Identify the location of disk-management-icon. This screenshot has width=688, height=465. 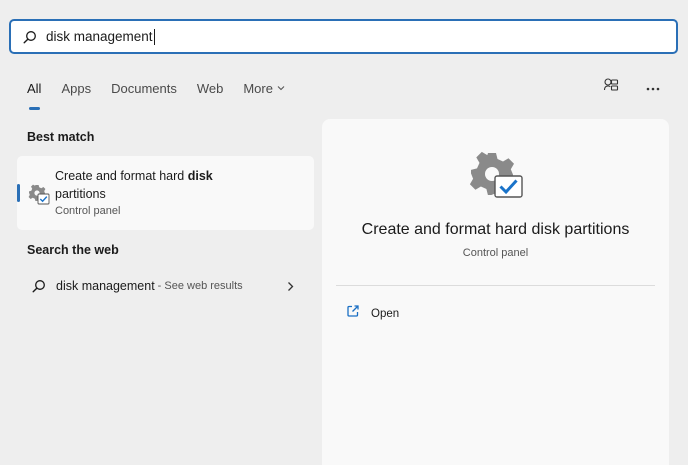
(39, 195).